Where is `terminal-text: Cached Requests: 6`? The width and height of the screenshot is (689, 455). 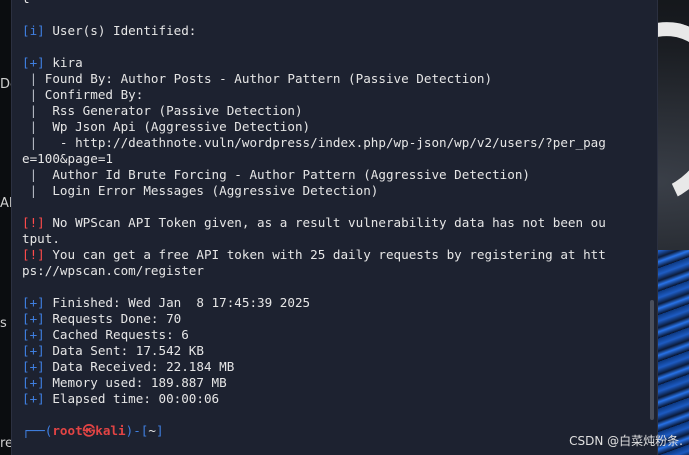 terminal-text: Cached Requests: 6 is located at coordinates (116, 334).